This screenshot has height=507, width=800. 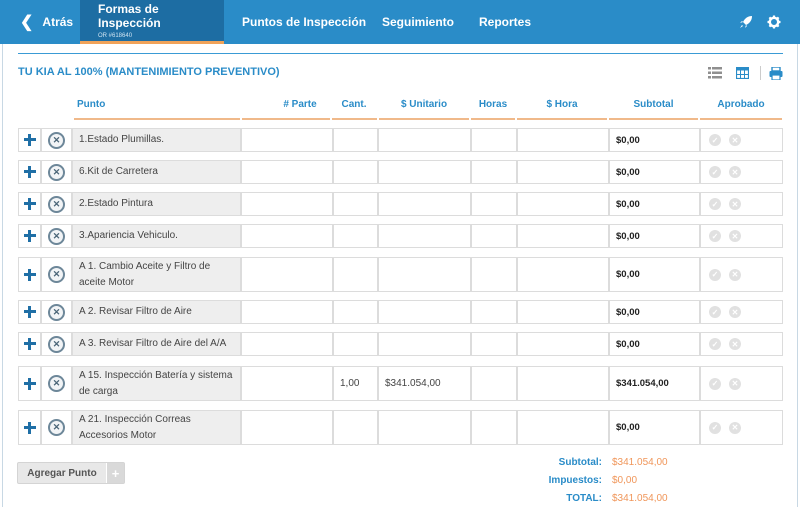 I want to click on table-row: ✕ 2.Estado Pintura $0,00 ✓ ✕, so click(x=400, y=204).